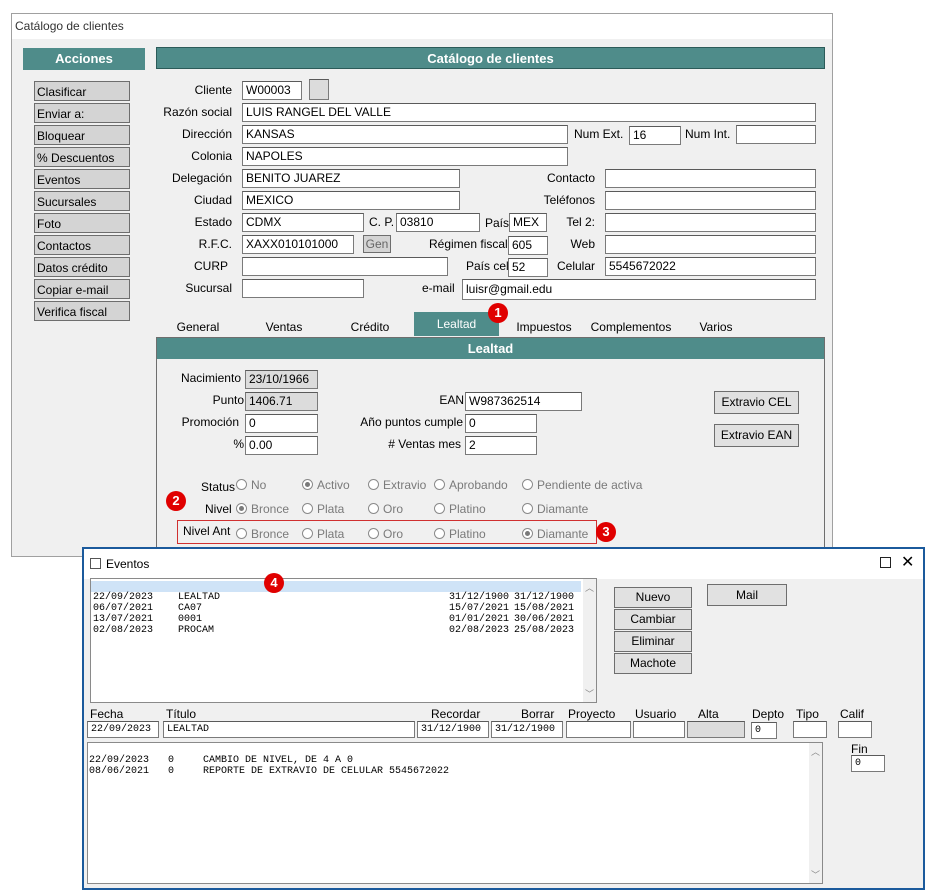 The image size is (935, 896). I want to click on nivelant-plata-radio: Plata, so click(323, 534).